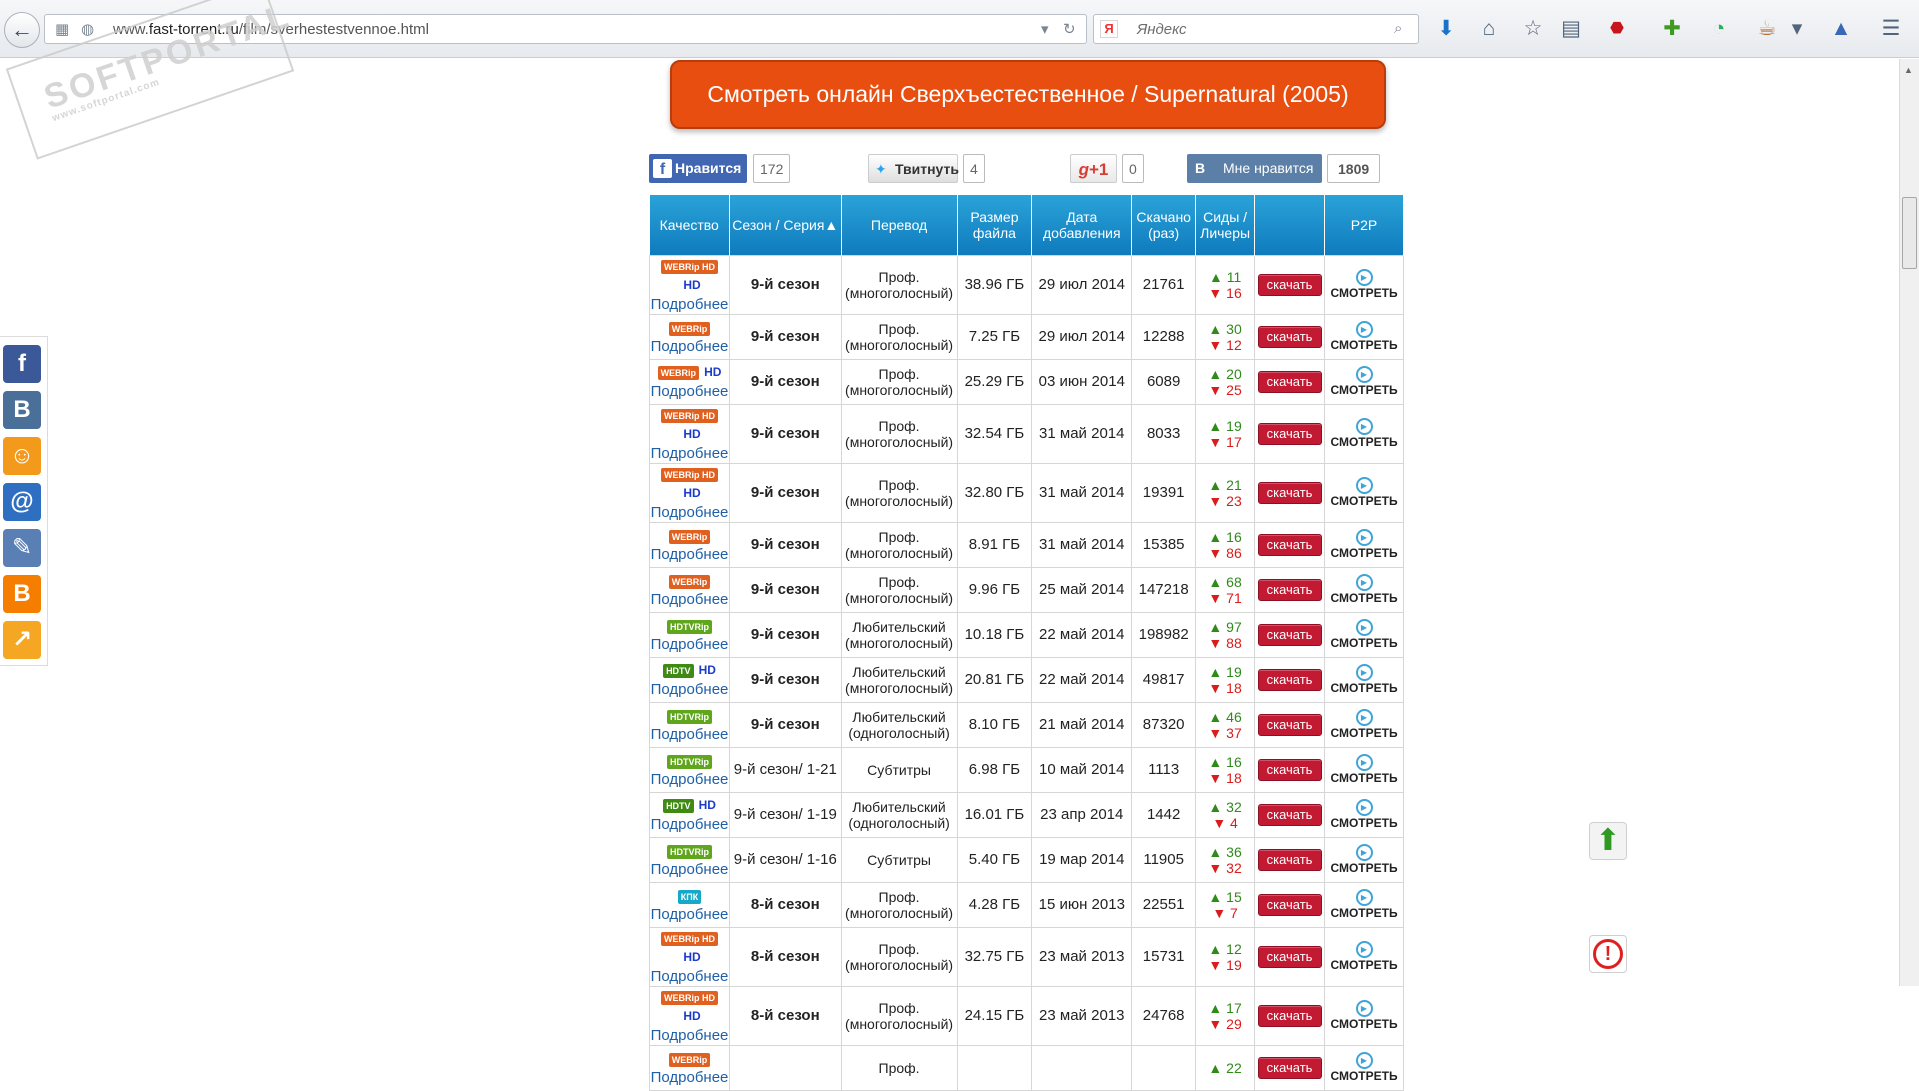 Image resolution: width=1919 pixels, height=1091 pixels. Describe the element at coordinates (1841, 29) in the screenshot. I see `upload-icon: ▲` at that location.